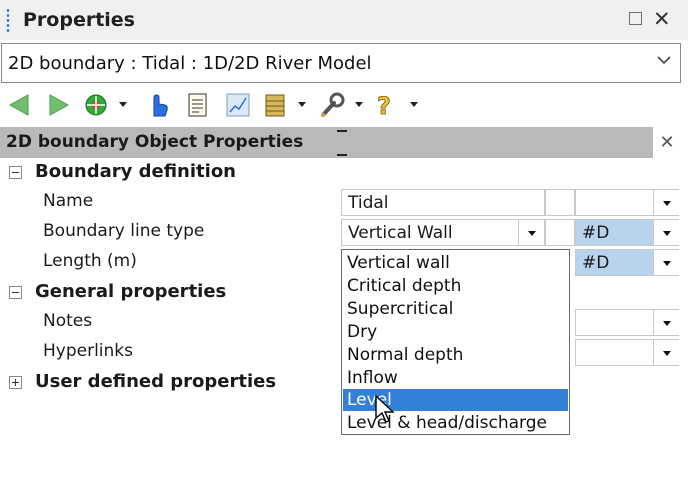 The height and width of the screenshot is (480, 688). What do you see at coordinates (59, 105) in the screenshot?
I see `forward-arrow-icon` at bounding box center [59, 105].